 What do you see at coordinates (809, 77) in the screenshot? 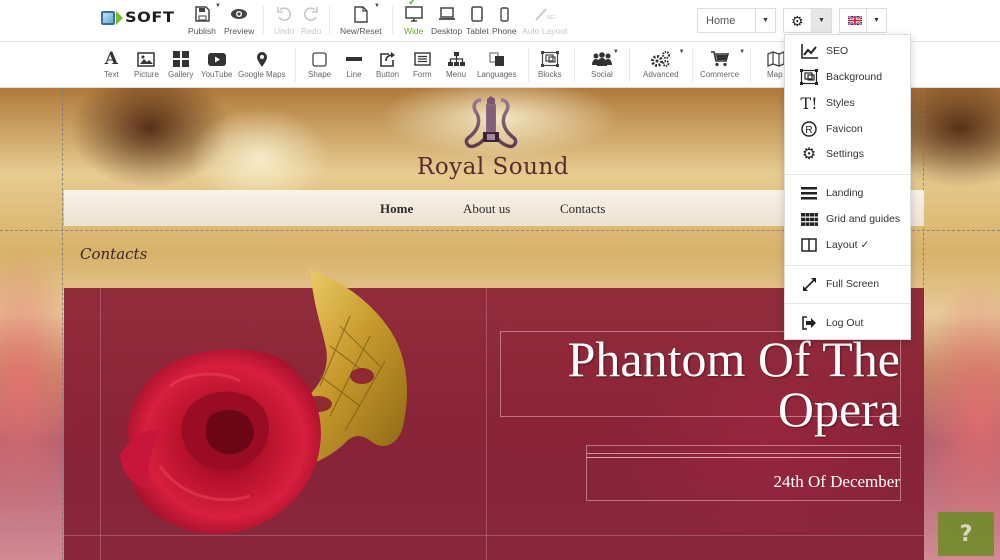
I see `background-icon` at bounding box center [809, 77].